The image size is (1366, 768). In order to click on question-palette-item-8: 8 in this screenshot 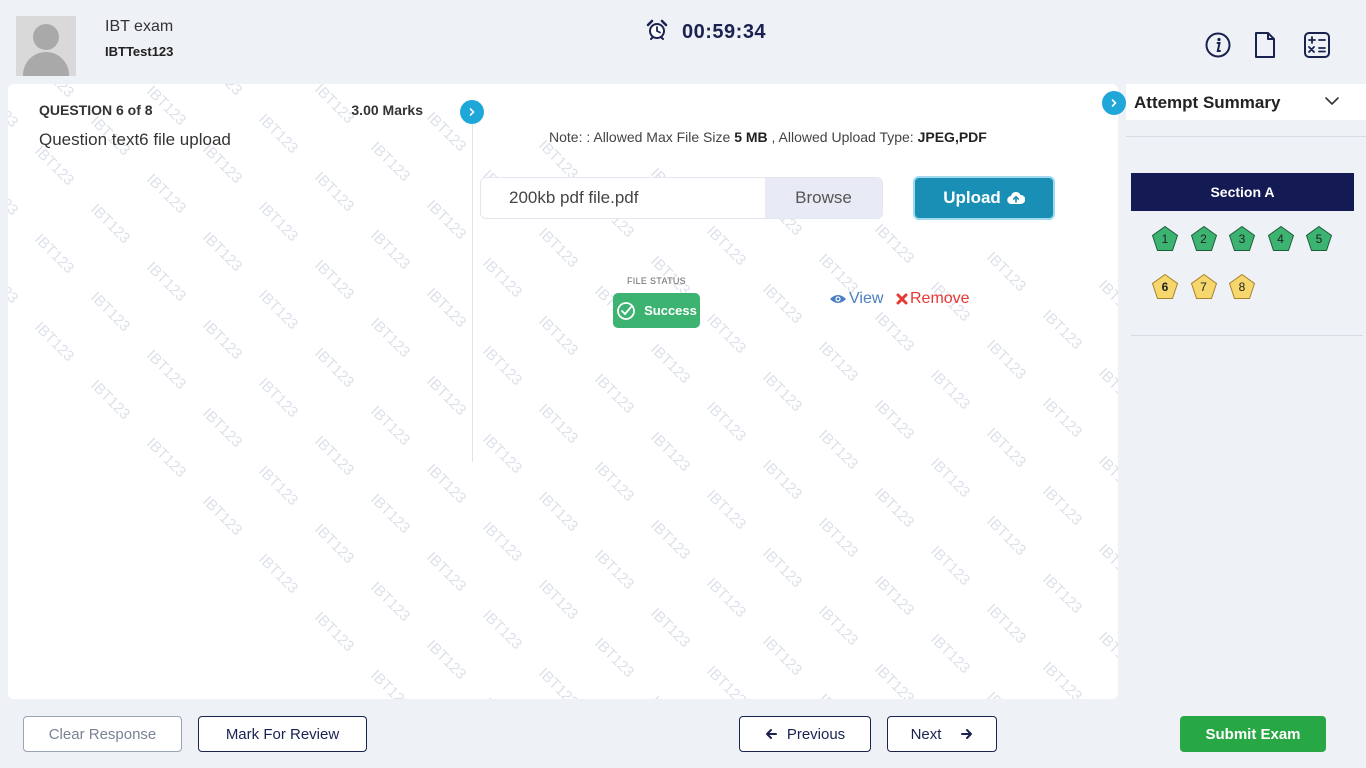, I will do `click(1242, 286)`.